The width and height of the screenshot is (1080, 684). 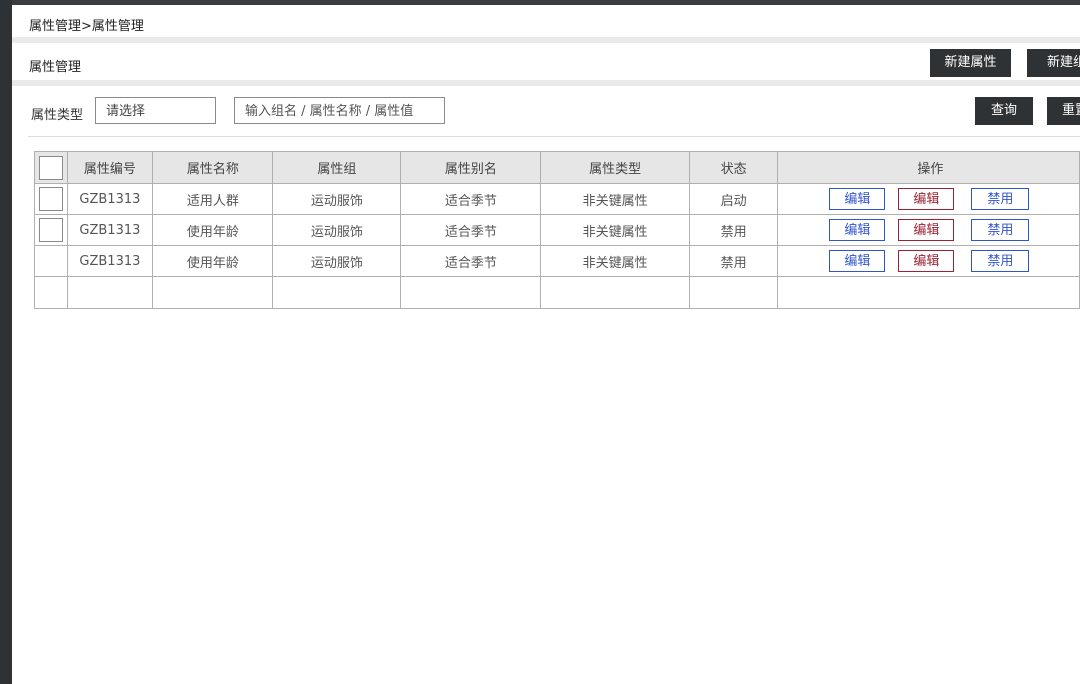 I want to click on filter-divider, so click(x=554, y=136).